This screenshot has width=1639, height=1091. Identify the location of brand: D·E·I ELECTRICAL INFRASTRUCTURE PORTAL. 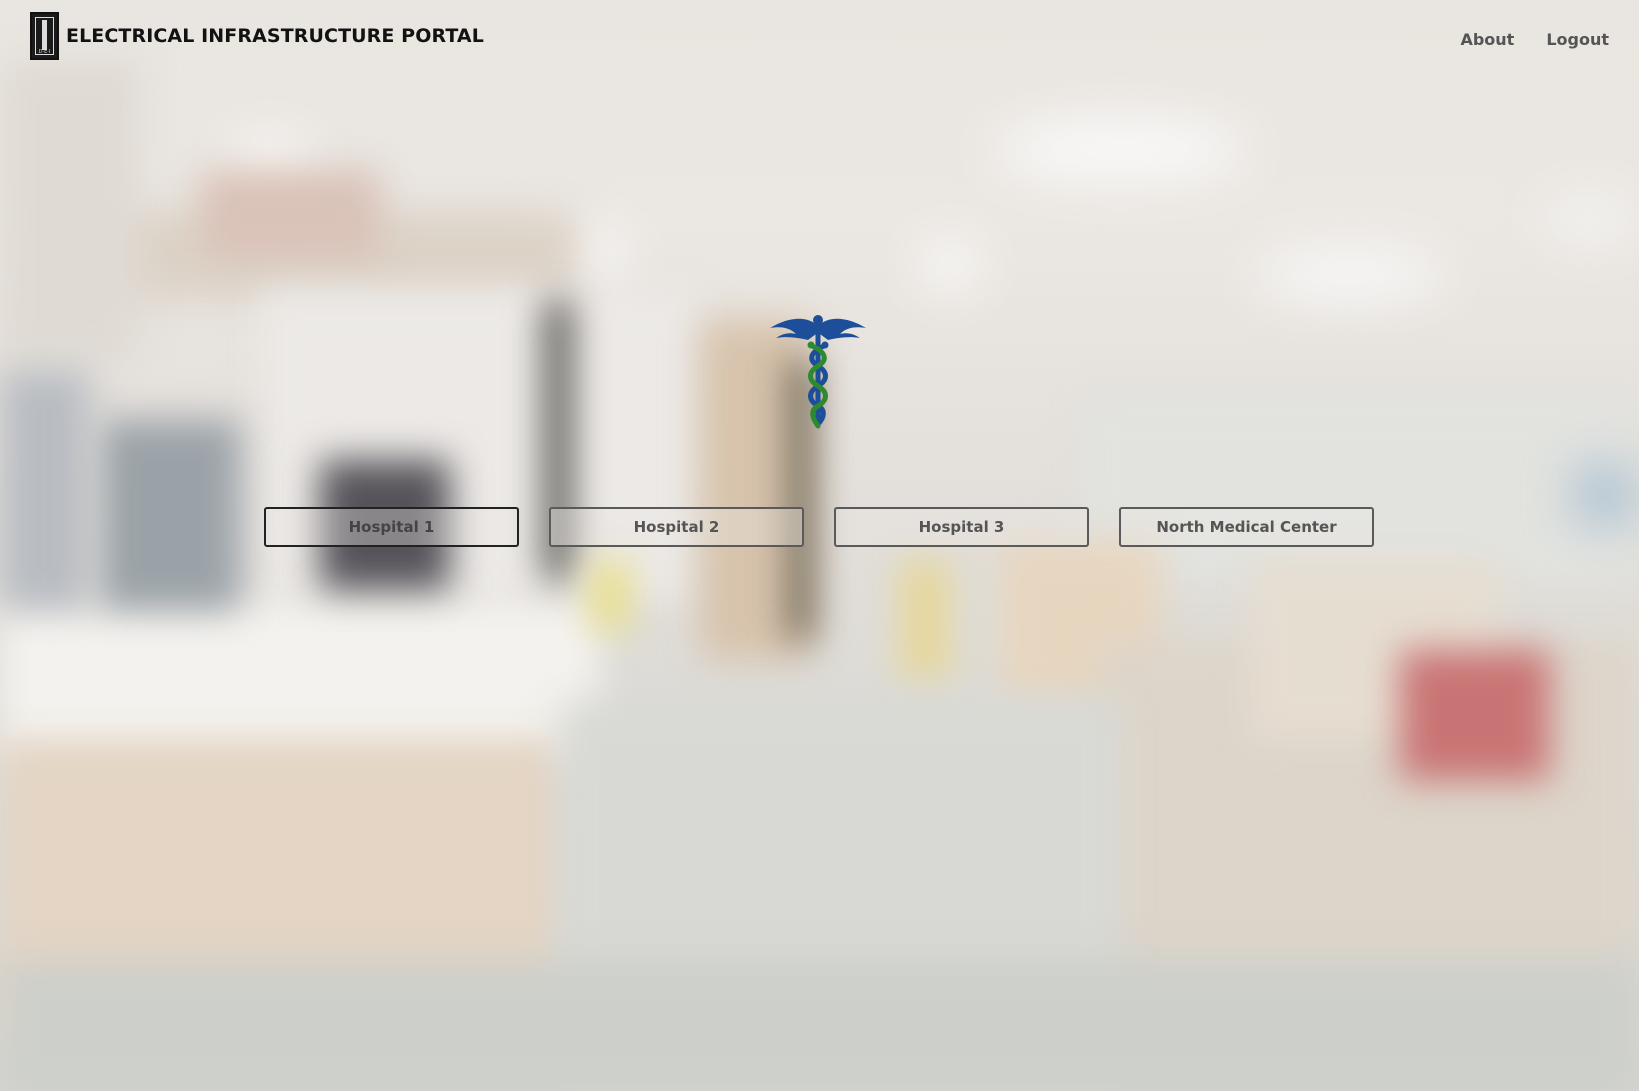
(257, 36).